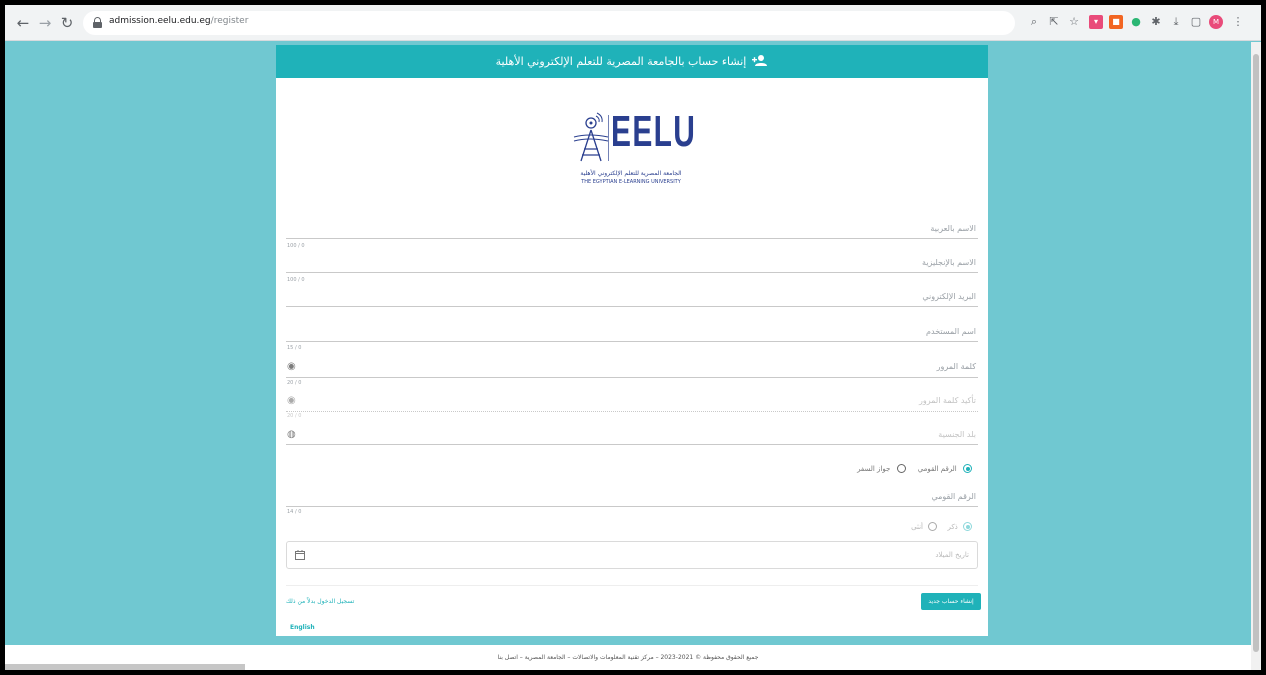  I want to click on field-label: اسم المستخدم, so click(951, 331).